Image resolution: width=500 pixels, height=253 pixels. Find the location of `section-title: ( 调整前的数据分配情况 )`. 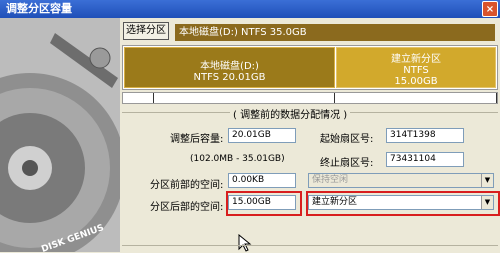

section-title: ( 调整前的数据分配情况 ) is located at coordinates (290, 113).